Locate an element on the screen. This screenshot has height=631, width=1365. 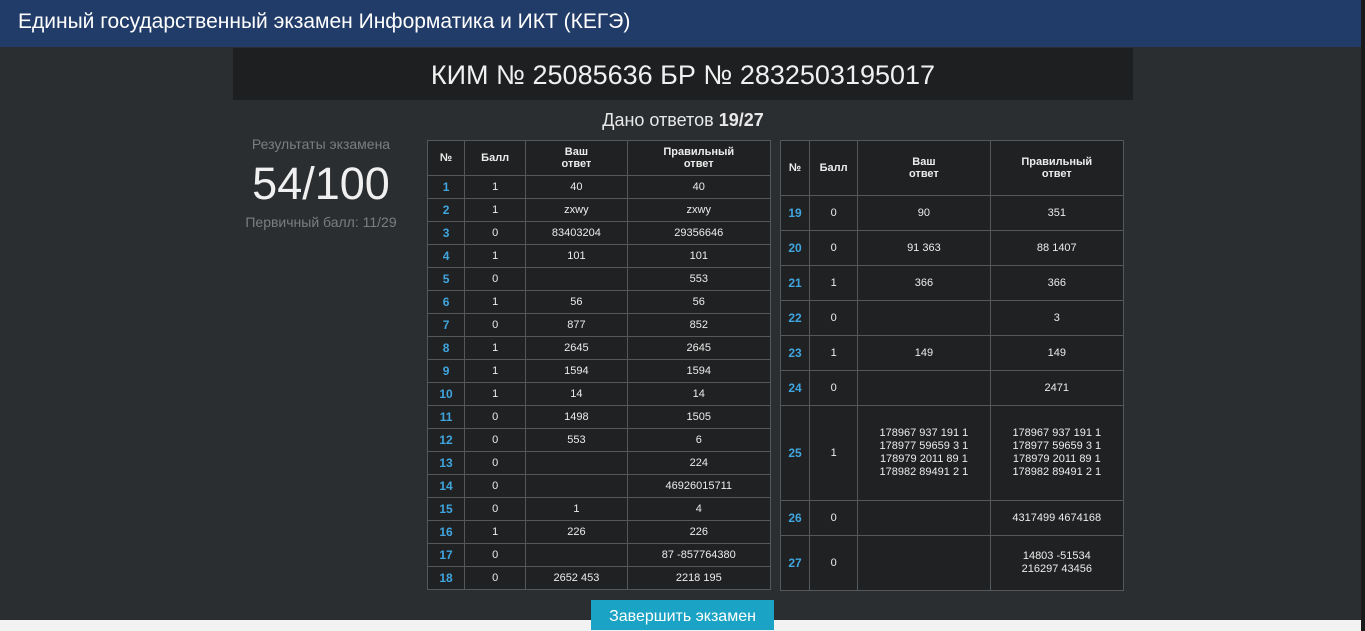
table-row: 5 0 553 is located at coordinates (599, 279).